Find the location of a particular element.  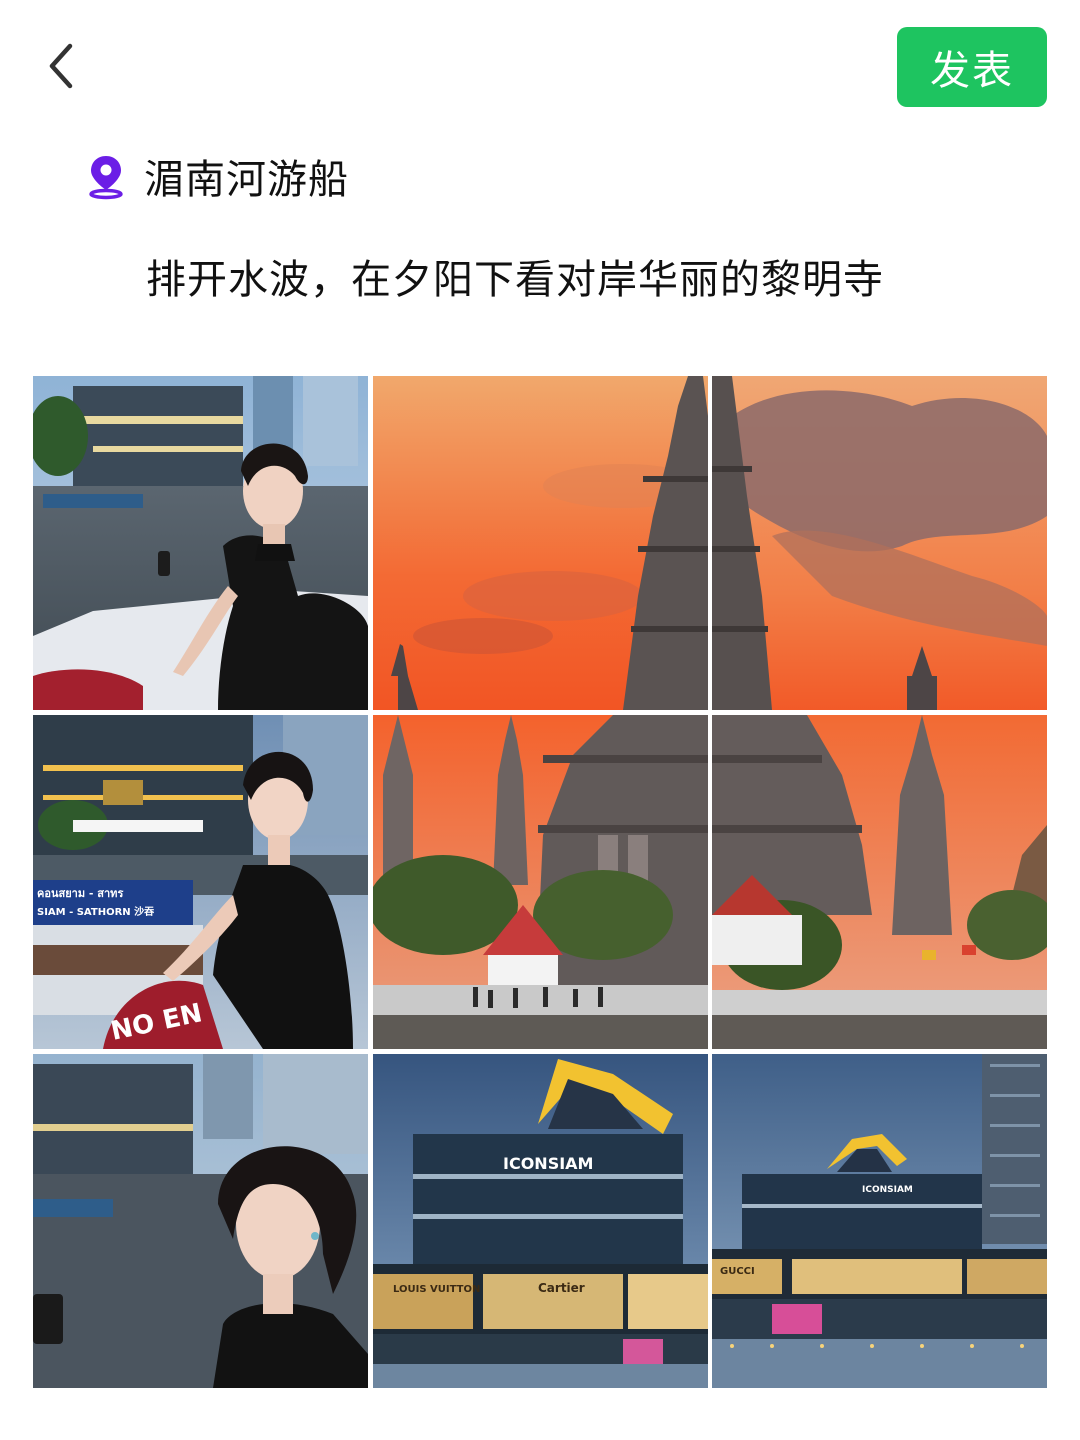

boat-sign-thai: คอนสยาม - สาทร is located at coordinates (80, 893).